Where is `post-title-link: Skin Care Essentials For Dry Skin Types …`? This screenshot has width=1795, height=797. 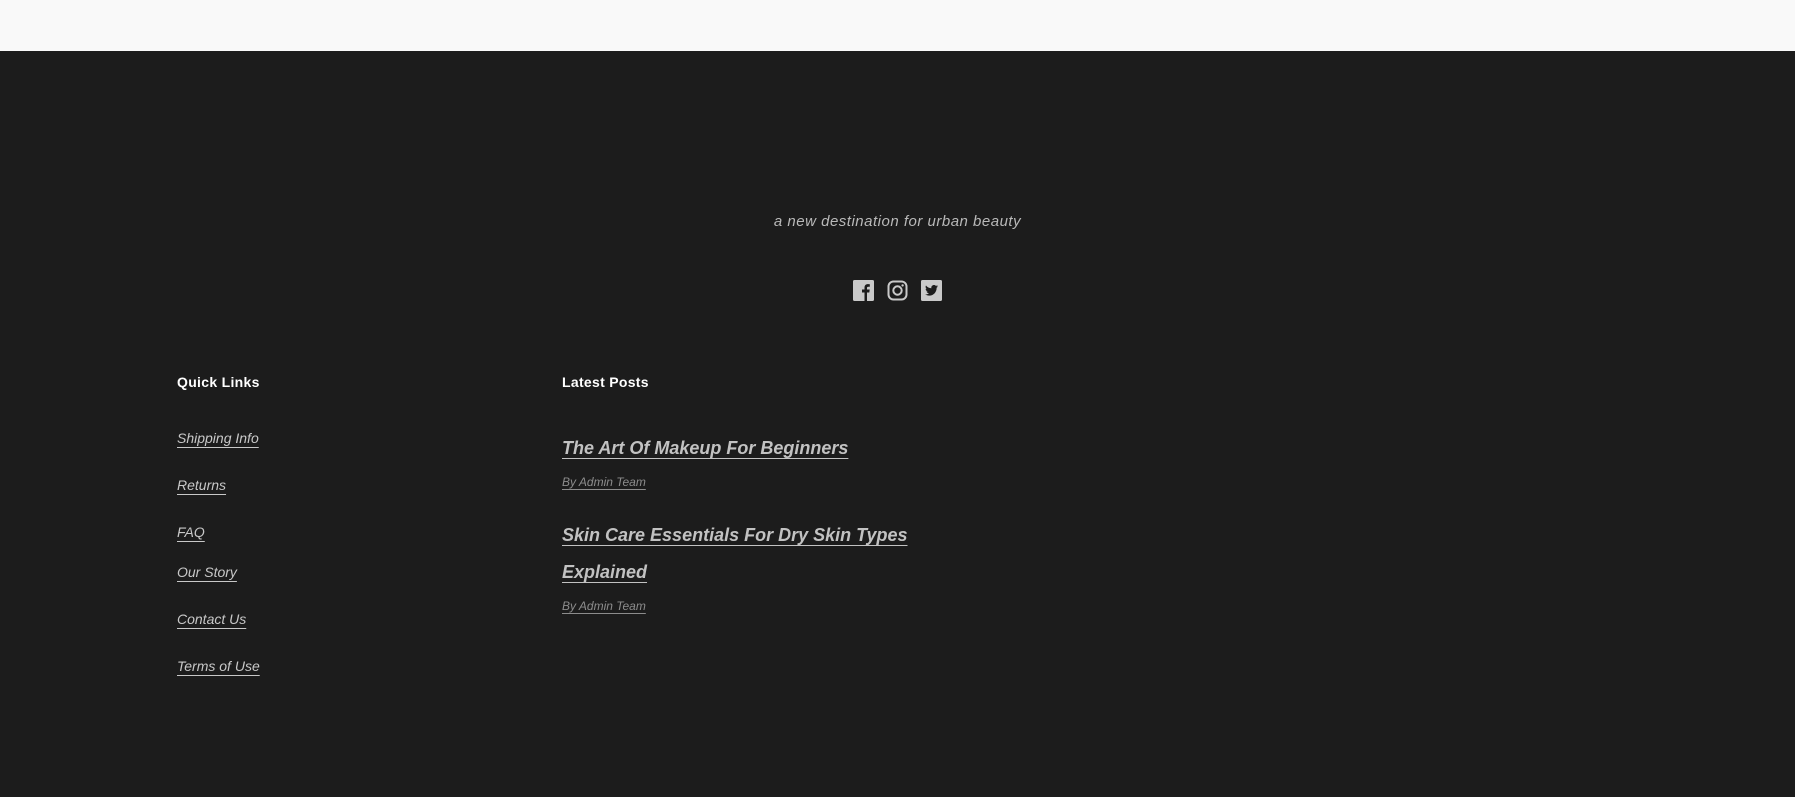
post-title-link: Skin Care Essentials For Dry Skin Types … is located at coordinates (734, 553).